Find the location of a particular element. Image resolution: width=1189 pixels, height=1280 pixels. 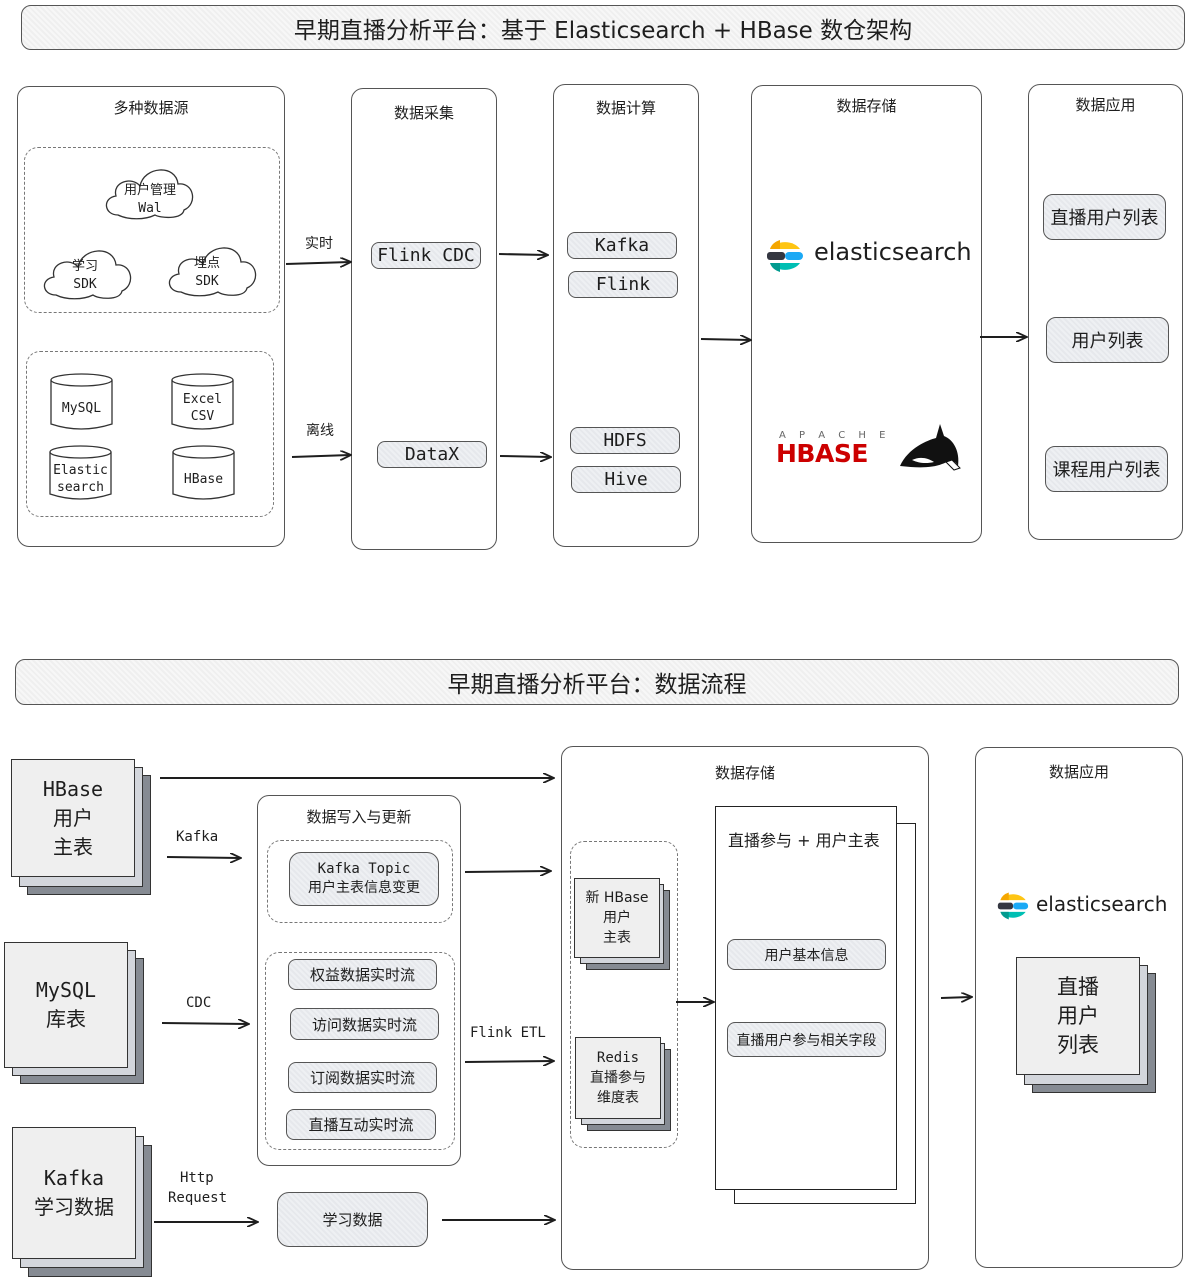

node-label: DataX is located at coordinates (432, 454).